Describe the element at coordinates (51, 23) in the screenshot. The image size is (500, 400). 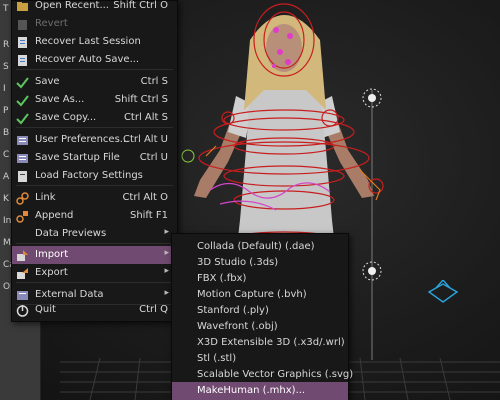
I see `menu-item-label: Revert` at that location.